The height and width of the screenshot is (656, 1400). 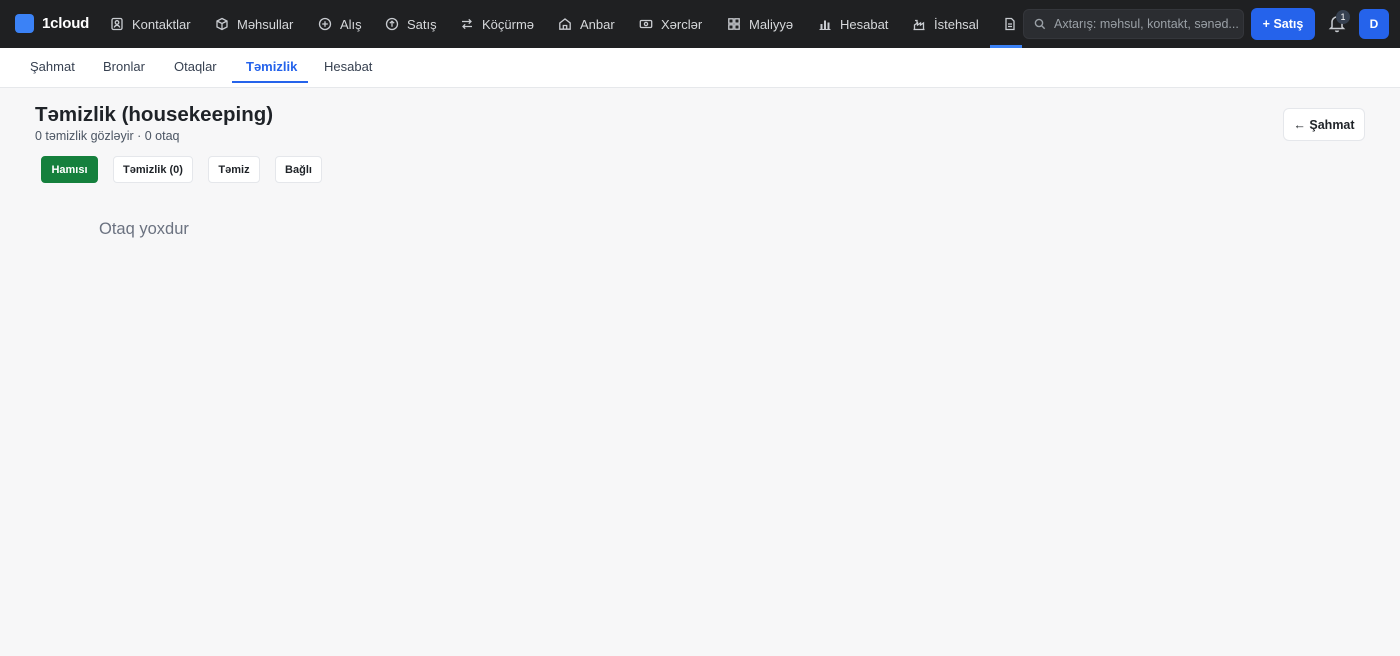 What do you see at coordinates (234, 169) in the screenshot?
I see `filter-clean-button: Təmiz` at bounding box center [234, 169].